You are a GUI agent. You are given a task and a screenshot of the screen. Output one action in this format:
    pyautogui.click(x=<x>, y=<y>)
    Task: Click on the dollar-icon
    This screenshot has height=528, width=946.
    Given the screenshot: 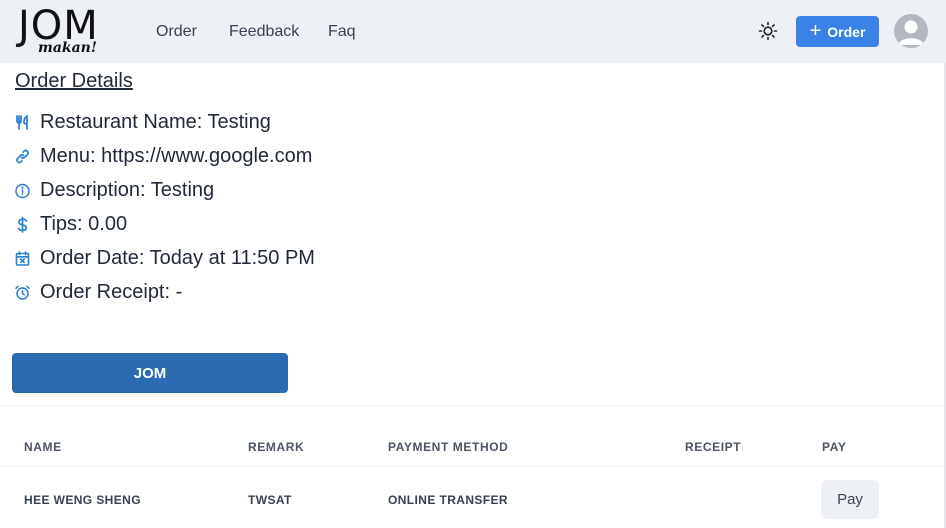 What is the action you would take?
    pyautogui.click(x=22, y=224)
    